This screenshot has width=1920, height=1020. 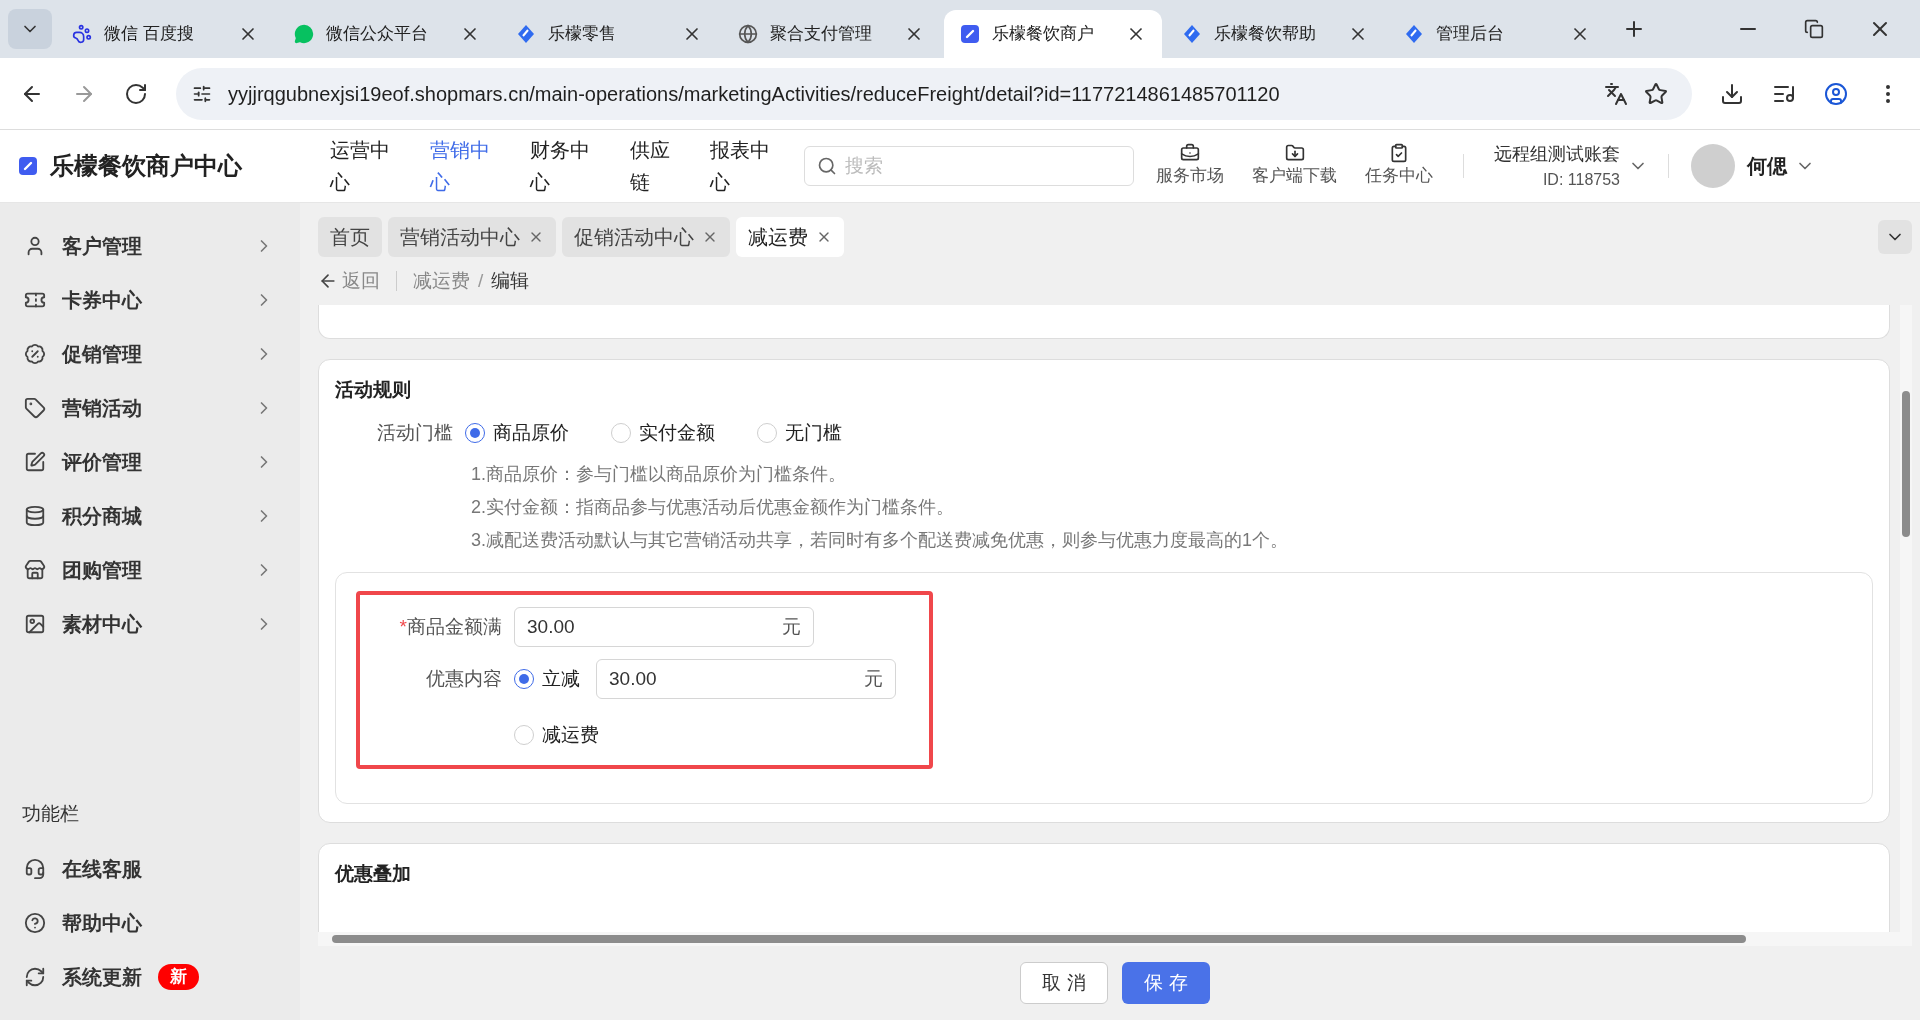 I want to click on hint-text: 3.减配送费活动默认与其它营销活动共享，若同时有多个配送费减免优惠，则参与优惠力度最高的1个。, so click(x=880, y=540).